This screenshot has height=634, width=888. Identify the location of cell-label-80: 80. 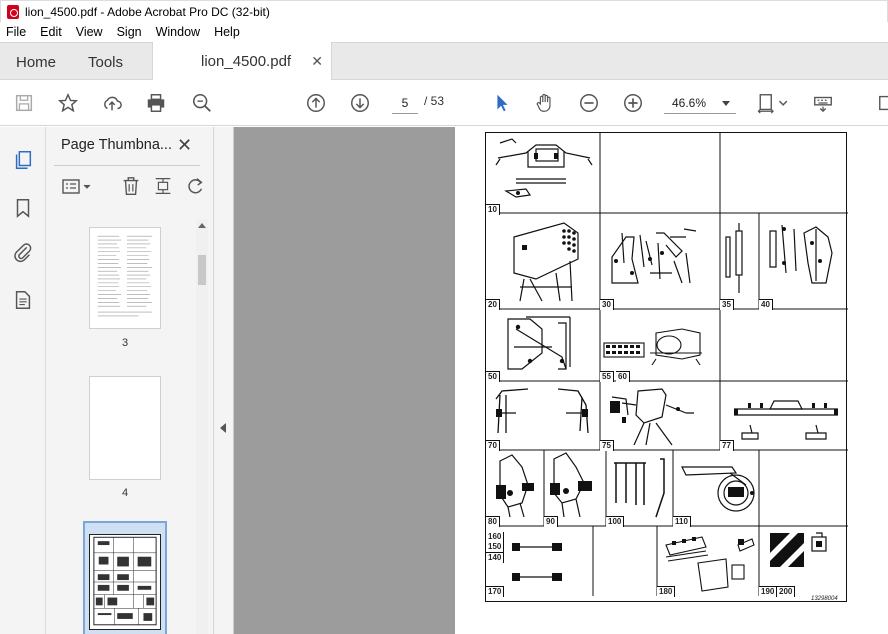
(493, 521).